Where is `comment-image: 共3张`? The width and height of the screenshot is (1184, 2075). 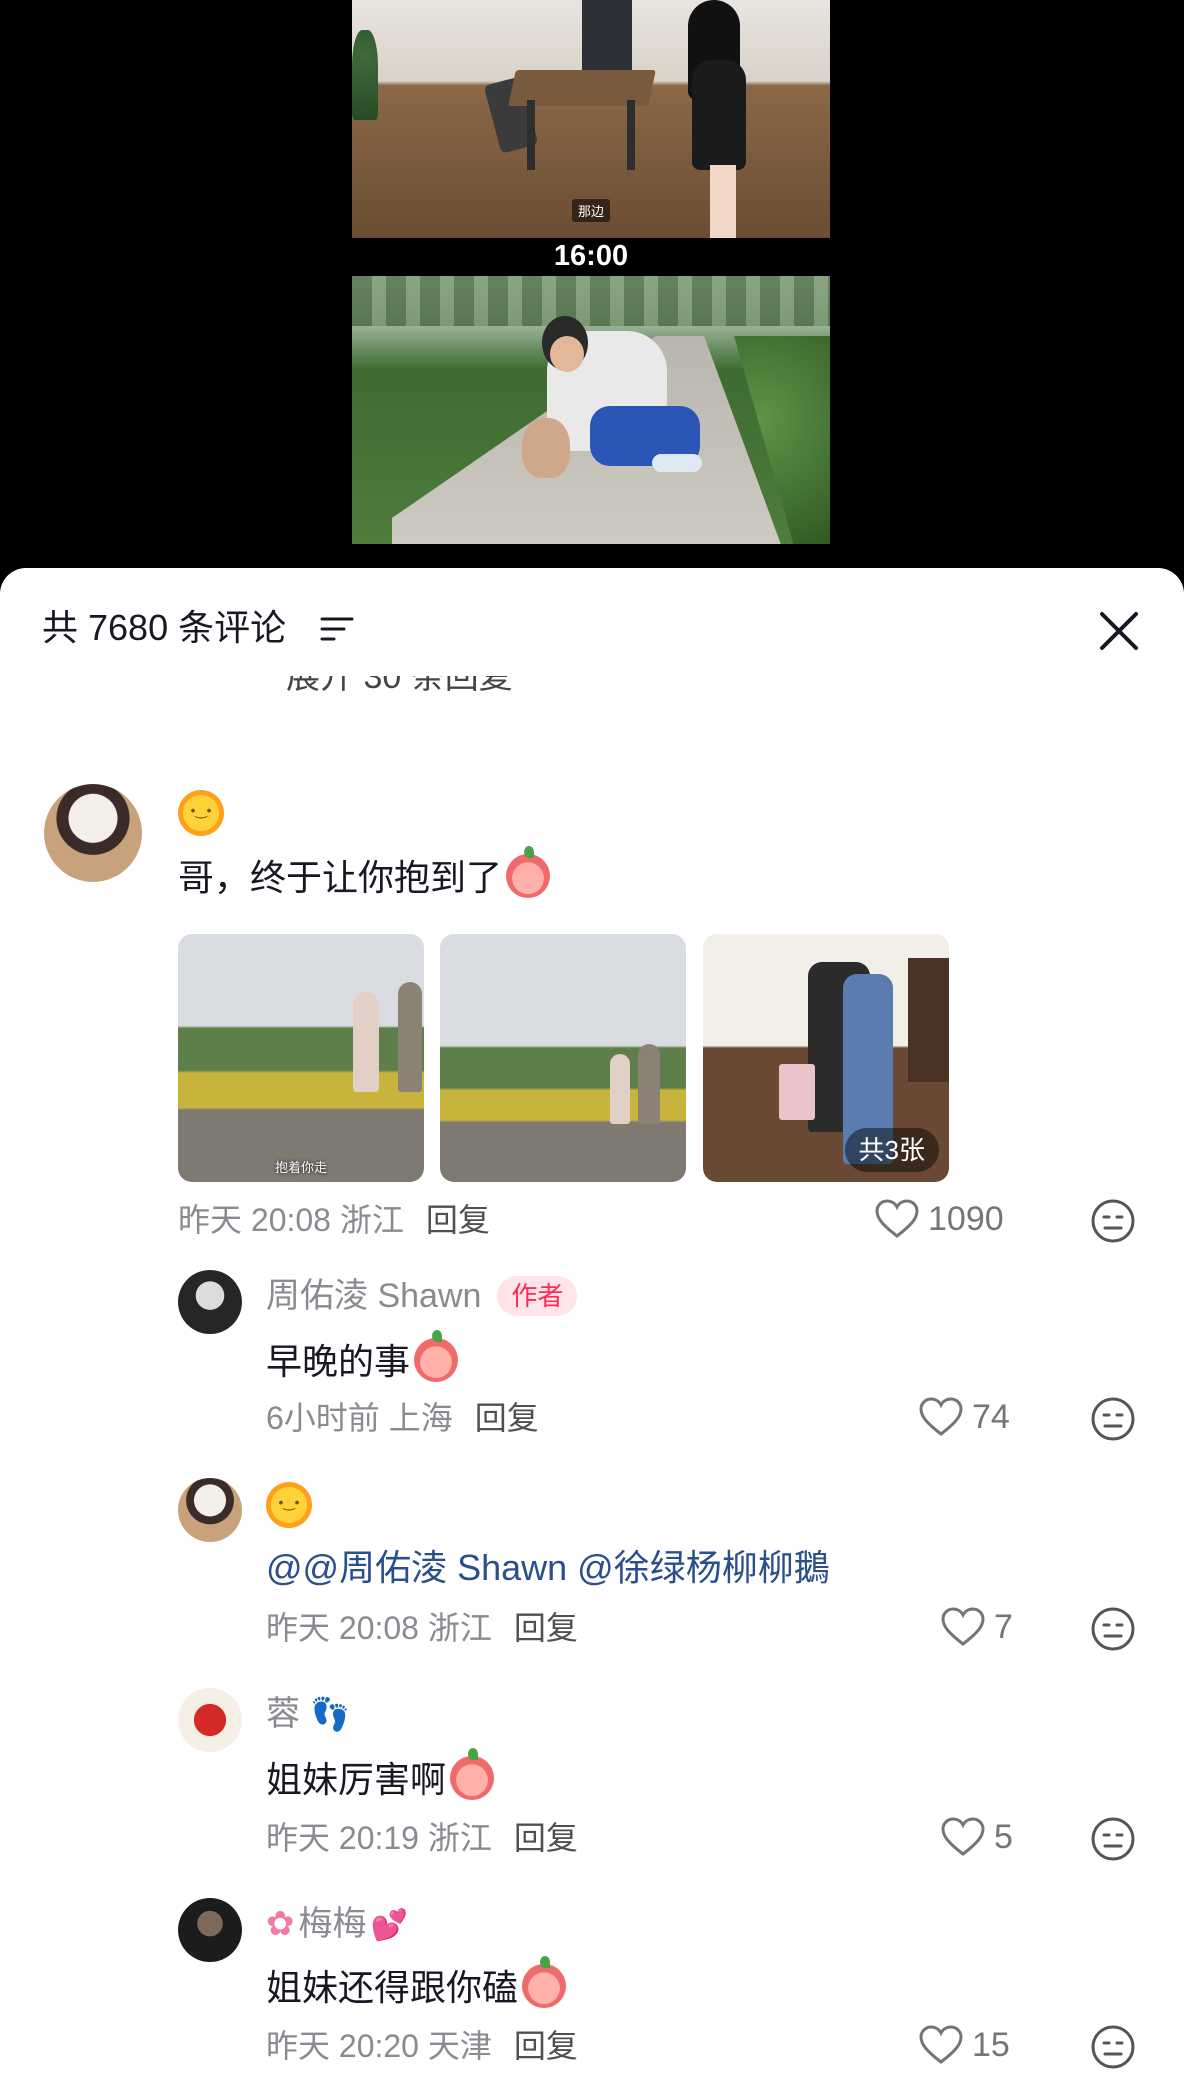 comment-image: 共3张 is located at coordinates (826, 1058).